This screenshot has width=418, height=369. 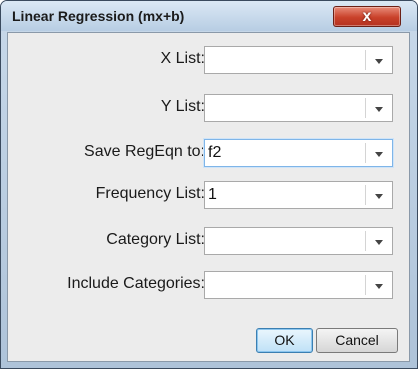 I want to click on y-list-label: Y List:, so click(x=182, y=106).